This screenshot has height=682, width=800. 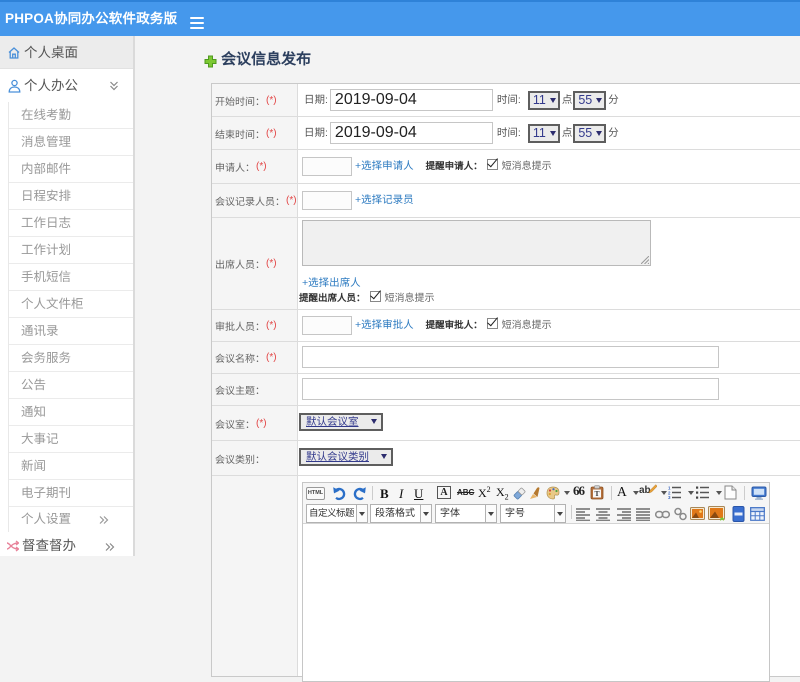 What do you see at coordinates (669, 497) in the screenshot?
I see `svg-text: 3` at bounding box center [669, 497].